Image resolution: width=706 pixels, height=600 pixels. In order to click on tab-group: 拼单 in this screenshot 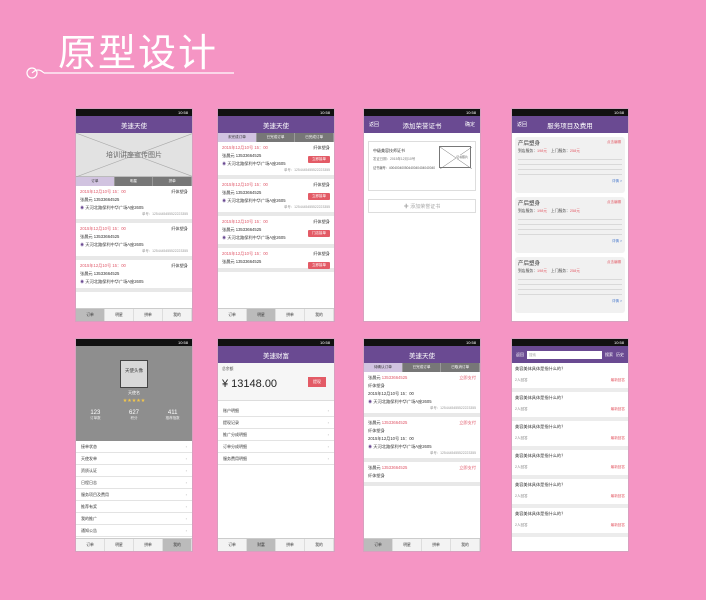, I will do `click(172, 181)`.